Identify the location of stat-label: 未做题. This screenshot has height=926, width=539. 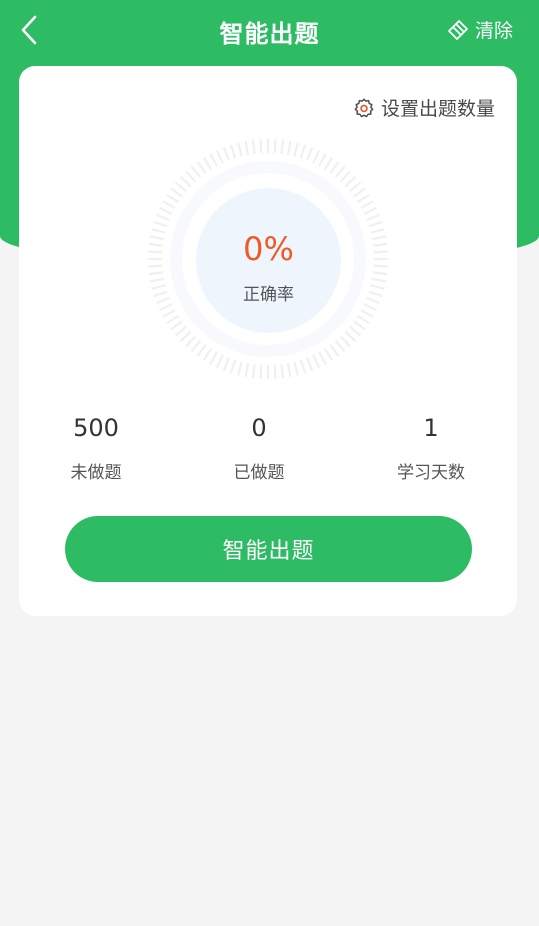
(96, 473).